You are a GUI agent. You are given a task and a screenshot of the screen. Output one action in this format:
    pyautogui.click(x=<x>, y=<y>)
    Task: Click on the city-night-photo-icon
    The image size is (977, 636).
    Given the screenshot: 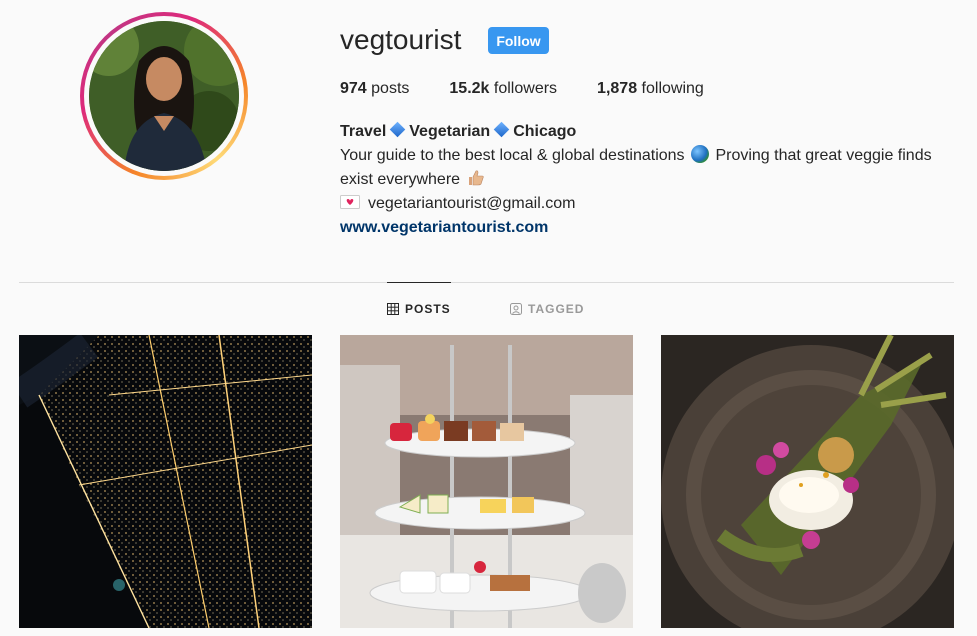 What is the action you would take?
    pyautogui.click(x=165, y=481)
    